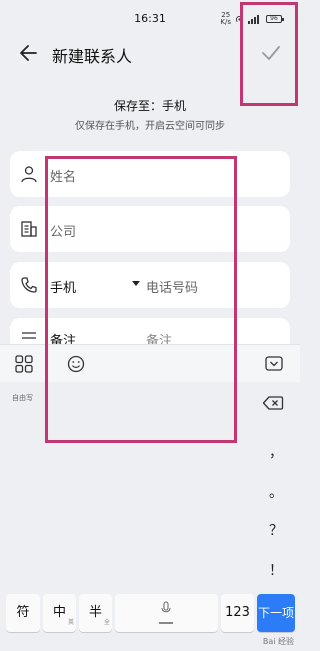 This screenshot has width=320, height=651. Describe the element at coordinates (273, 403) in the screenshot. I see `backspace-icon` at that location.